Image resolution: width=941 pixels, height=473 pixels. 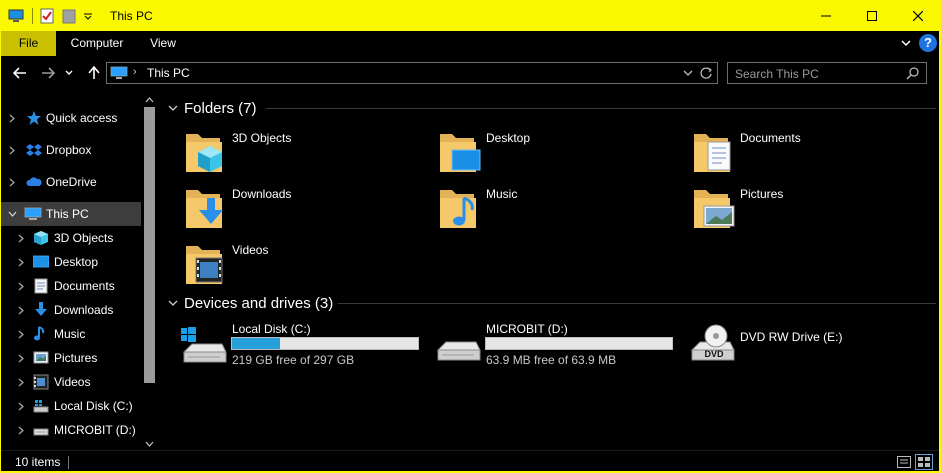 What do you see at coordinates (554, 210) in the screenshot?
I see `folder-music: Music` at bounding box center [554, 210].